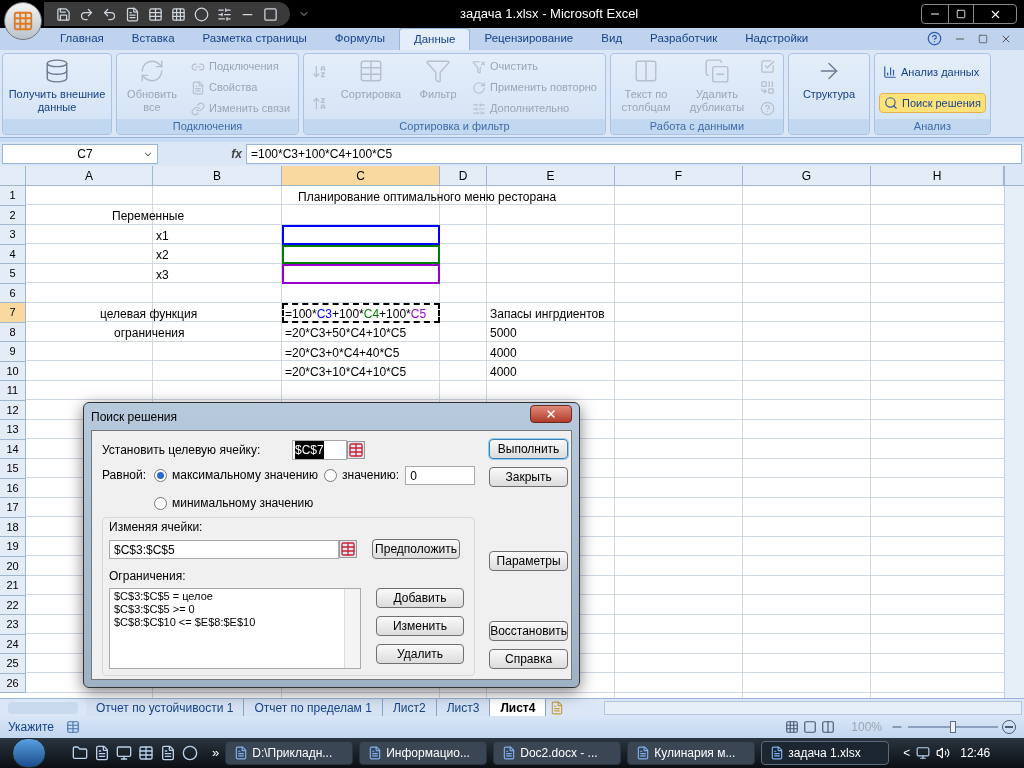 The width and height of the screenshot is (1024, 768). What do you see at coordinates (359, 39) in the screenshot?
I see `ribbon-tab: Формулы` at bounding box center [359, 39].